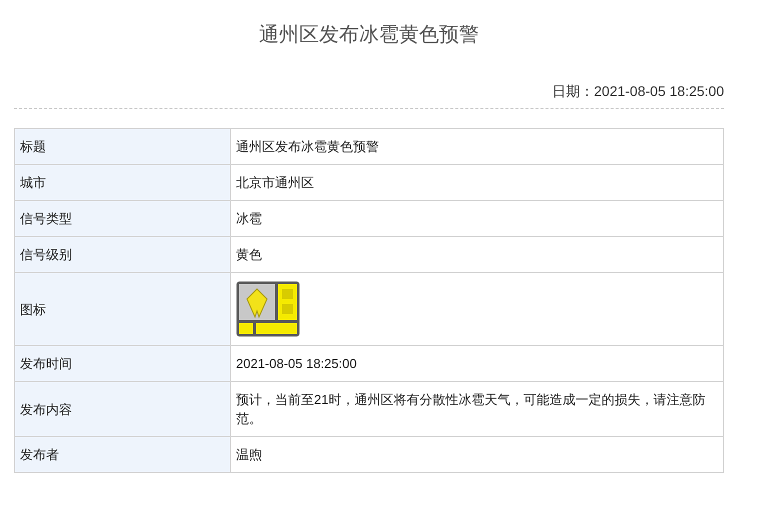  What do you see at coordinates (122, 364) in the screenshot?
I see `label-cell: 发布时间` at bounding box center [122, 364].